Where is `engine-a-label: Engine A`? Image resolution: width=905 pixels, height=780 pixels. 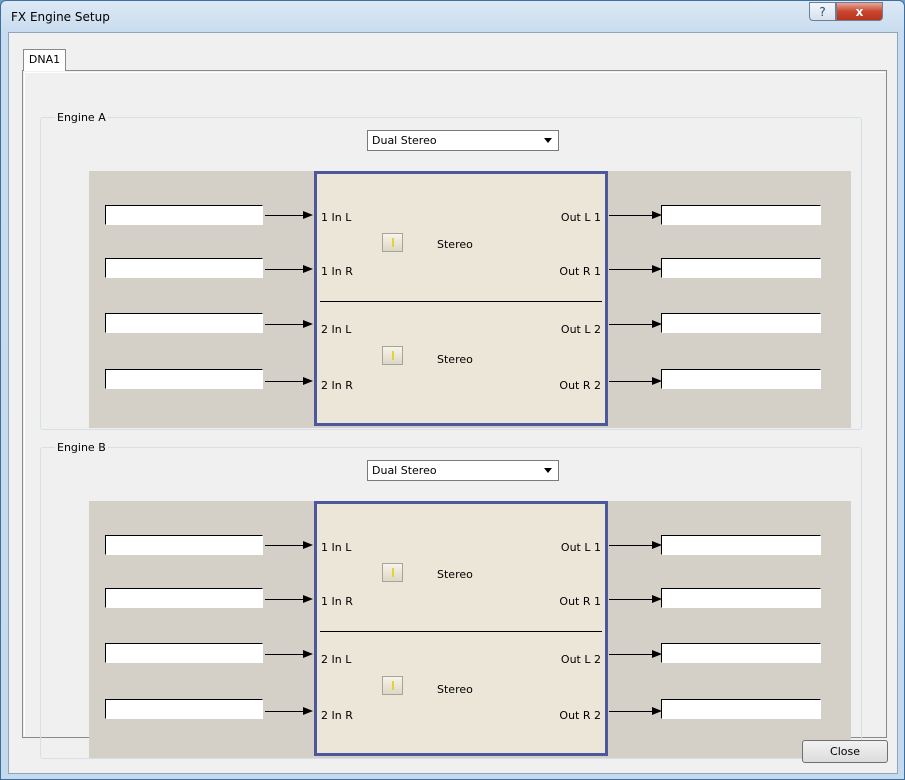
engine-a-label: Engine A is located at coordinates (81, 117).